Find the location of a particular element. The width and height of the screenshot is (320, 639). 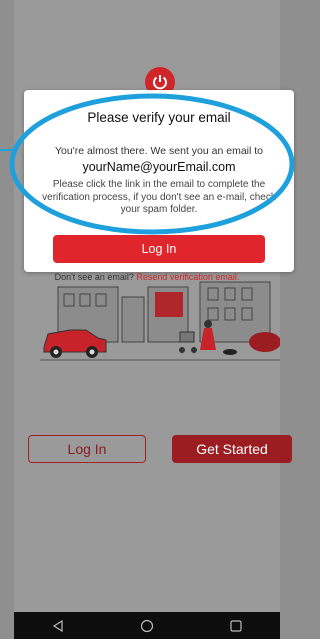

nav-home-icon is located at coordinates (147, 626).